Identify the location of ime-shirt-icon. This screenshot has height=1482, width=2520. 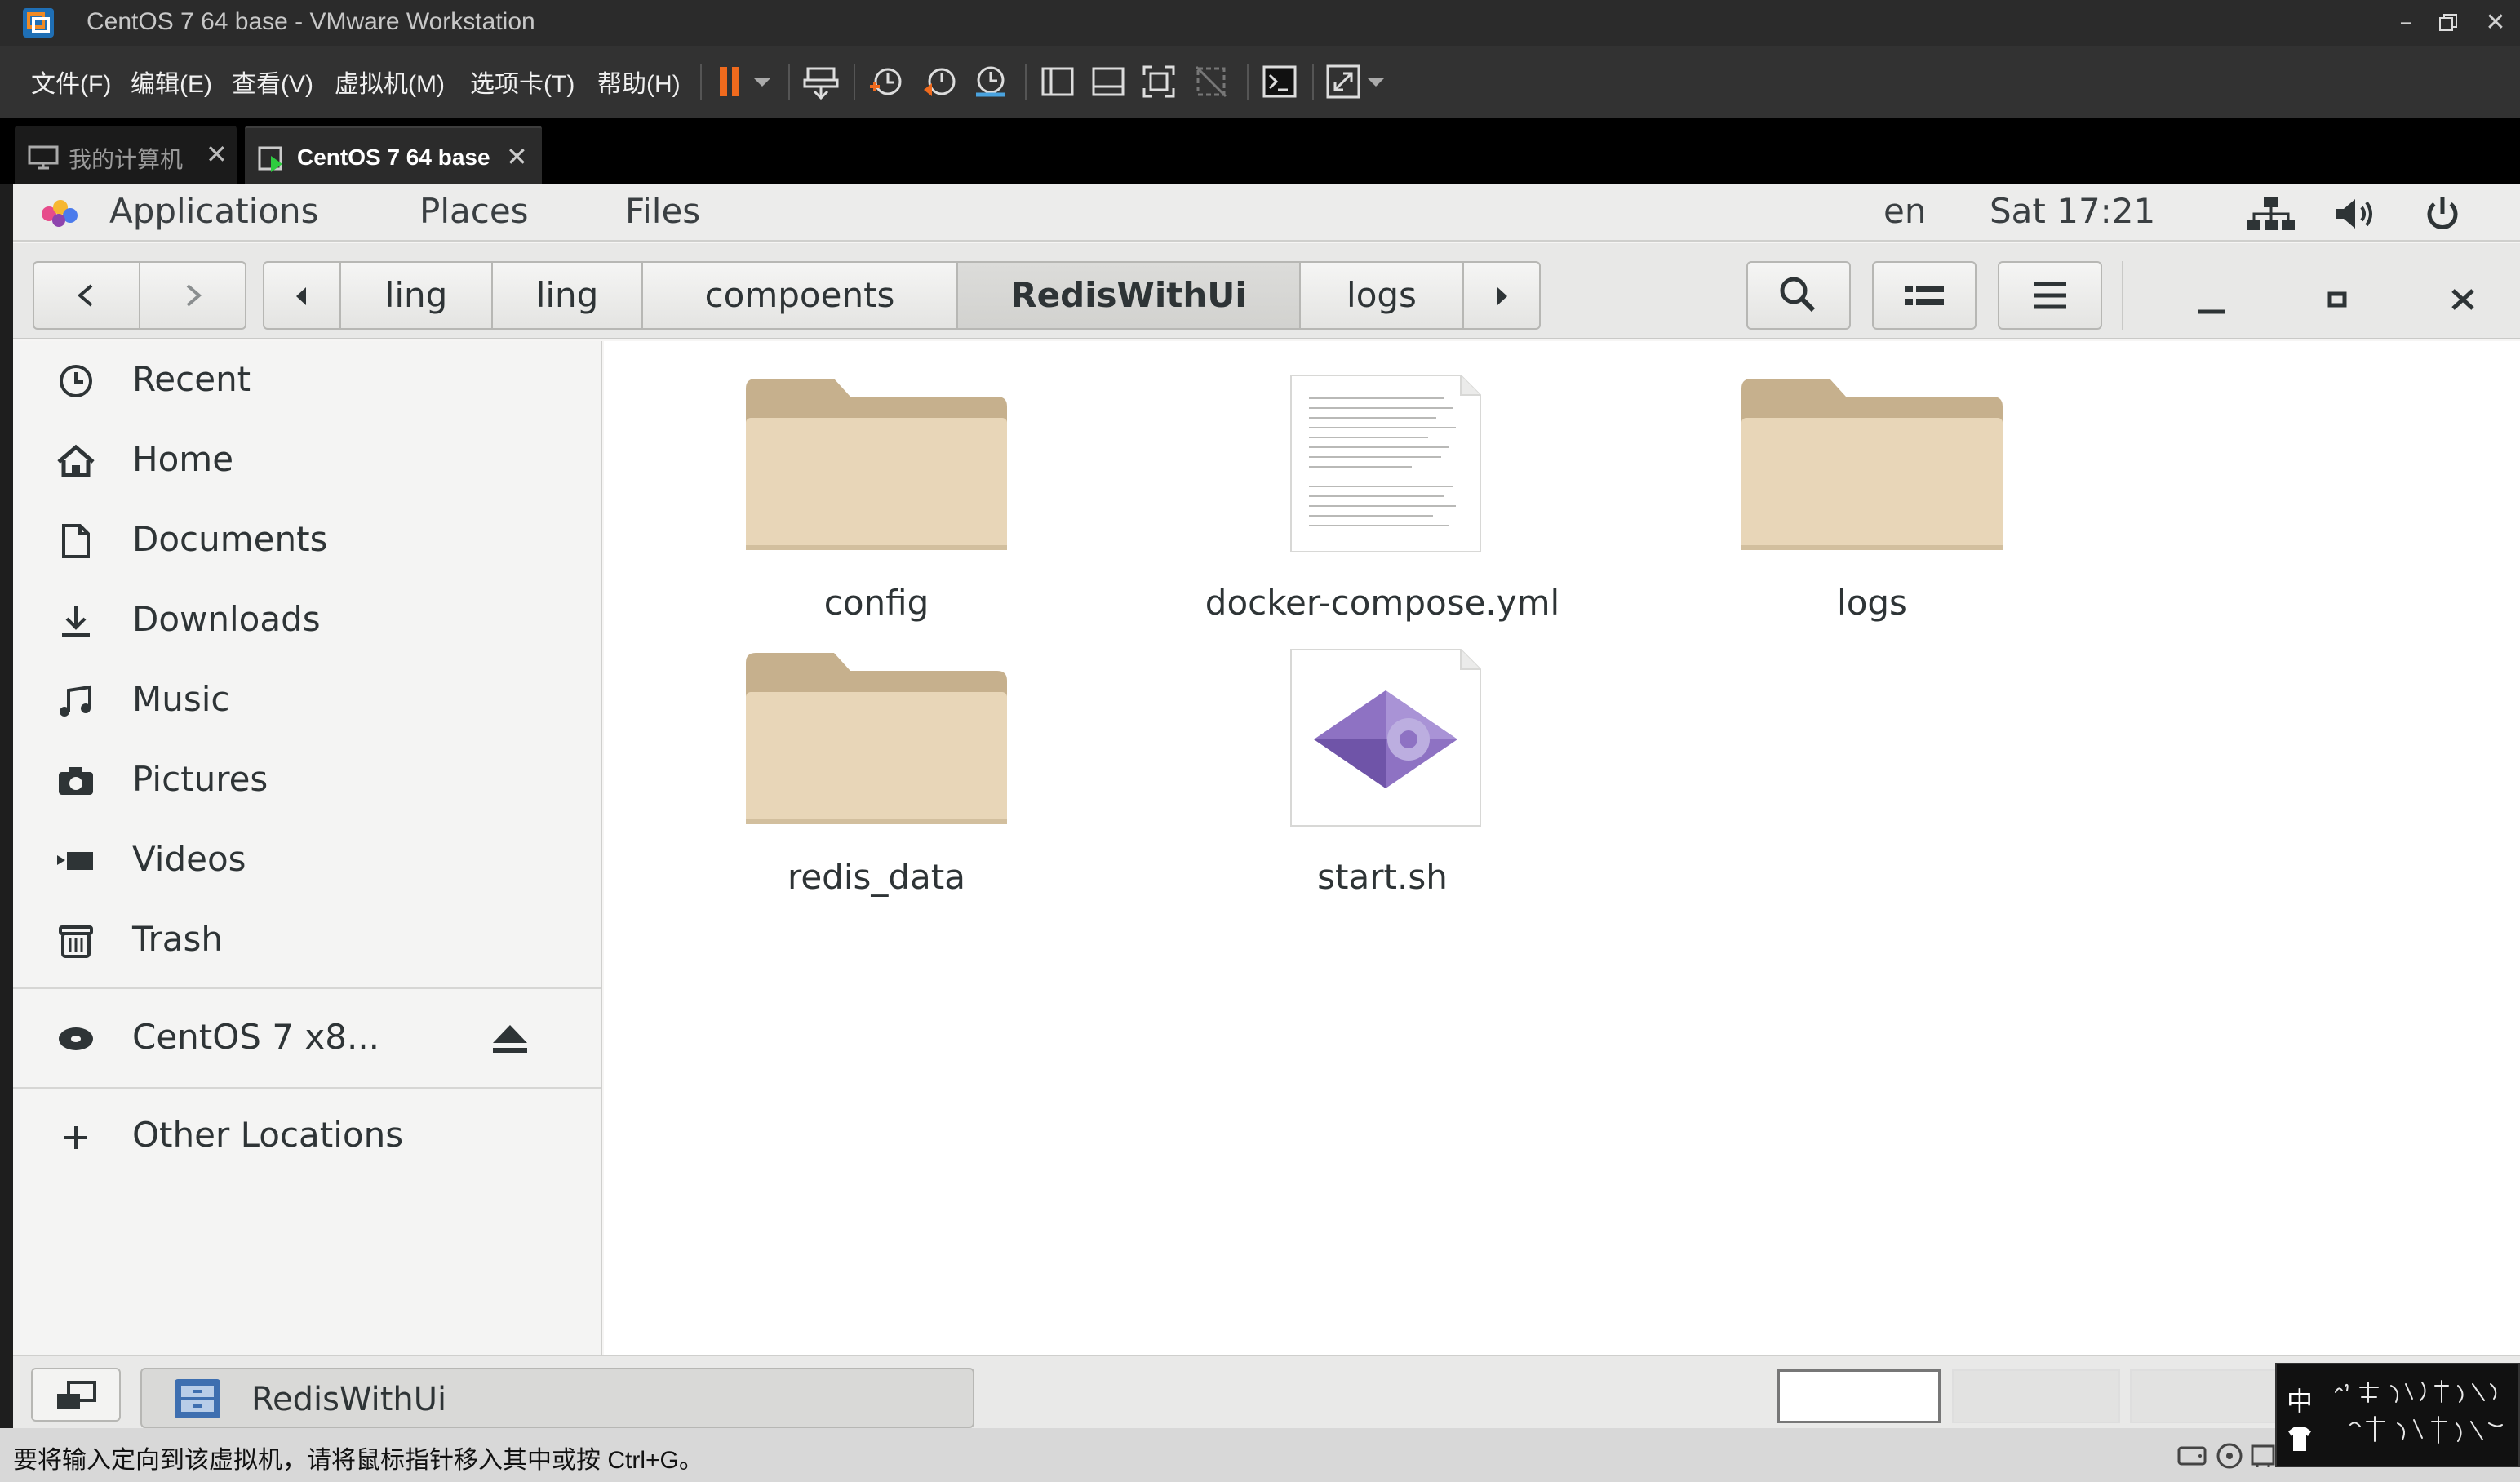
(2299, 1439).